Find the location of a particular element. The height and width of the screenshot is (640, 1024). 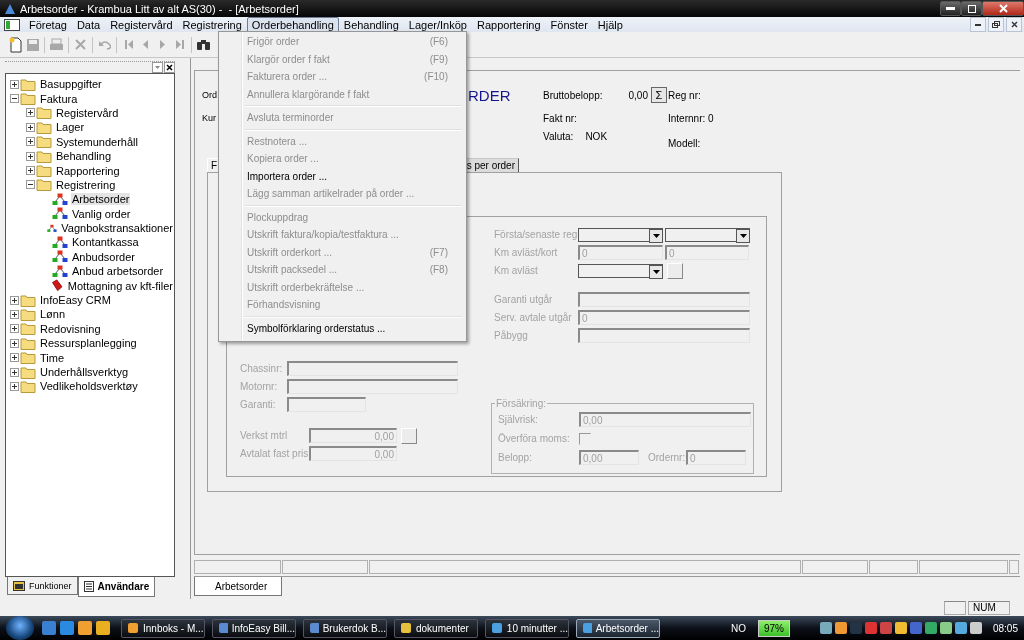

panel-tab: Användare is located at coordinates (116, 587).